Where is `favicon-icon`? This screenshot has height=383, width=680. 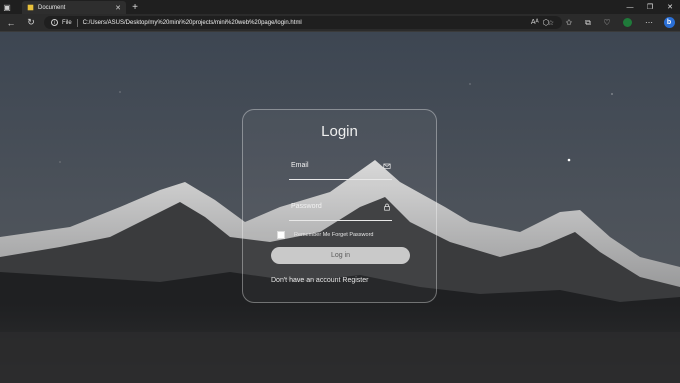
favicon-icon is located at coordinates (30, 7).